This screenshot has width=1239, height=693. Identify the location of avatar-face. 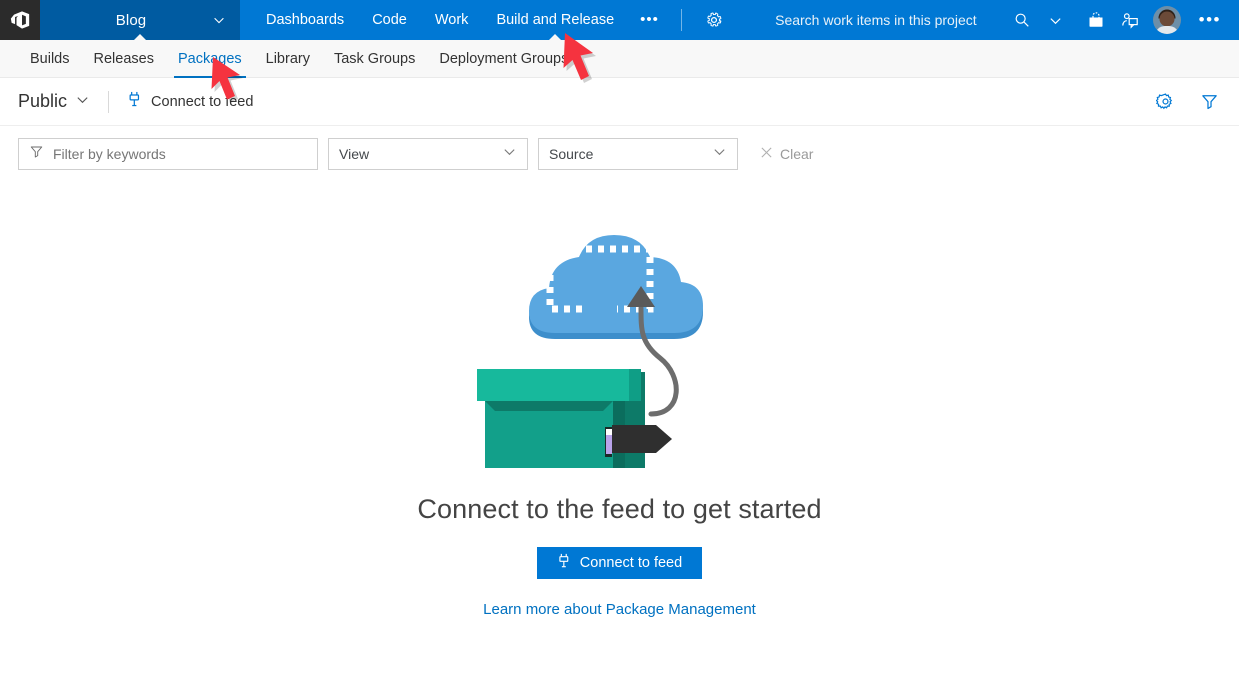
(1167, 19).